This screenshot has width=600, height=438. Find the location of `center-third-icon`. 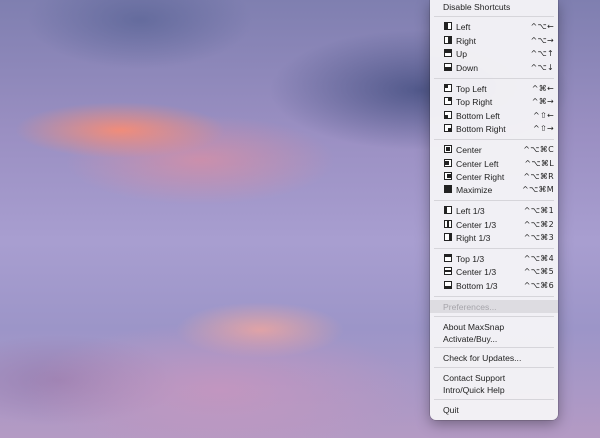

center-third-icon is located at coordinates (448, 224).